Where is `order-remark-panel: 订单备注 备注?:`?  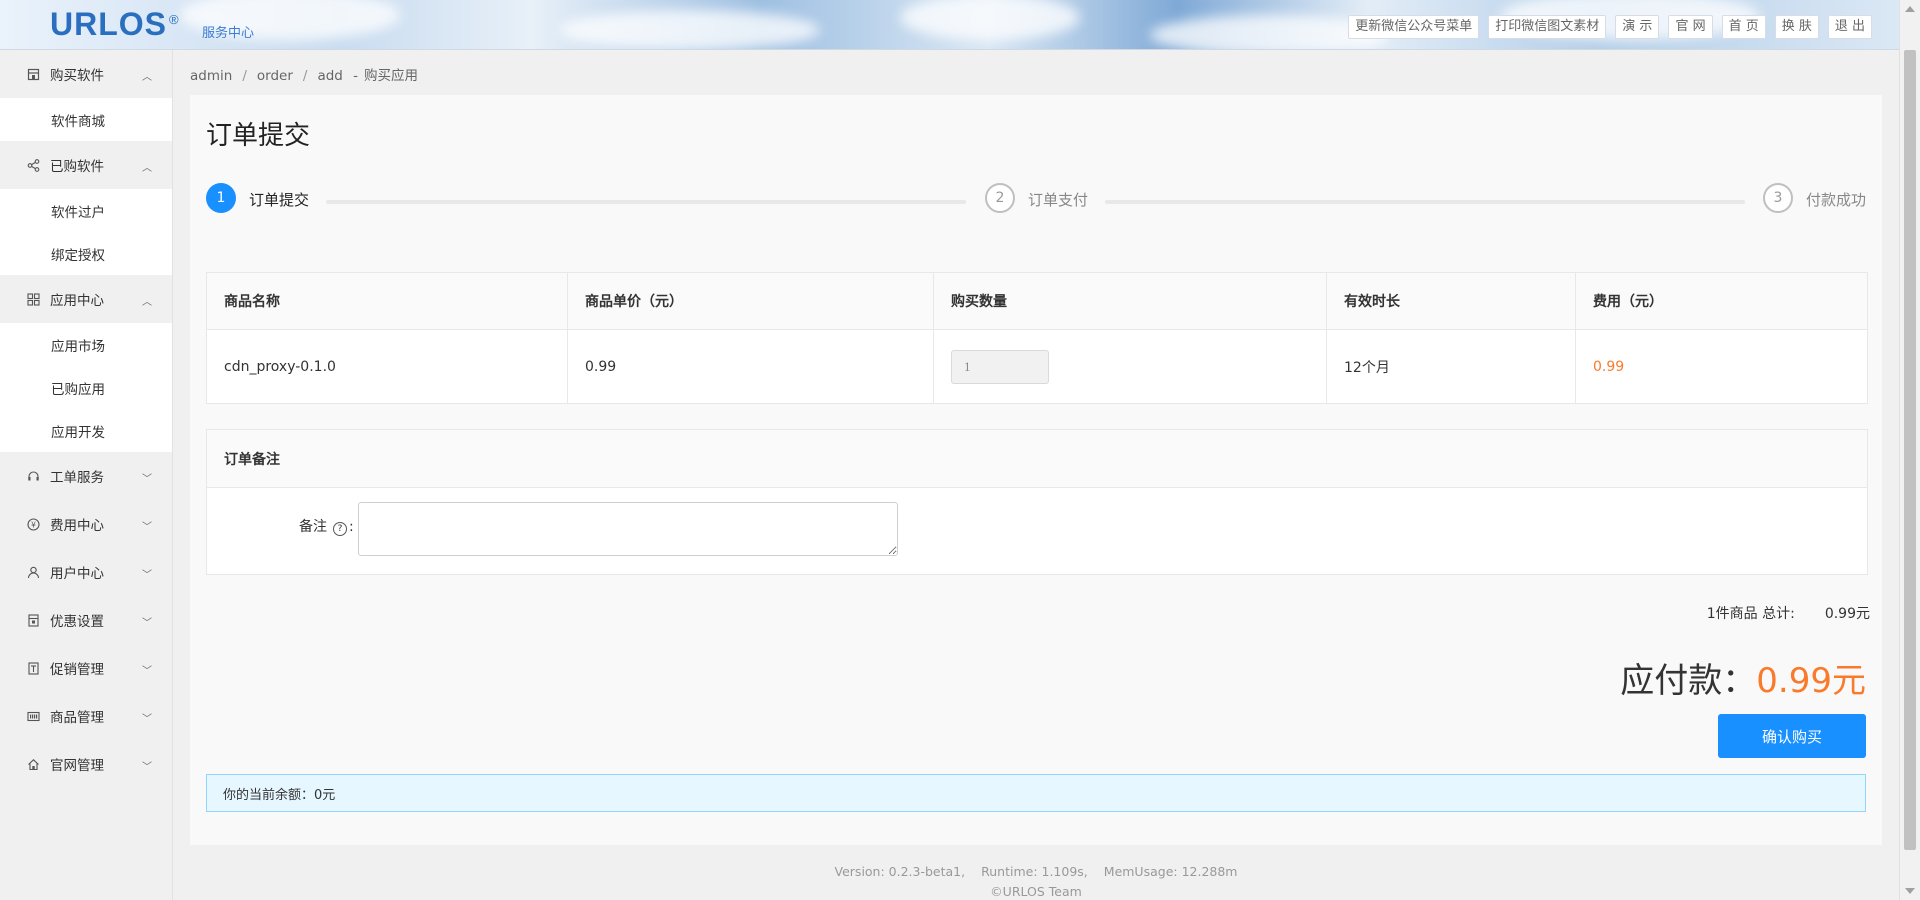
order-remark-panel: 订单备注 备注?: is located at coordinates (1037, 502).